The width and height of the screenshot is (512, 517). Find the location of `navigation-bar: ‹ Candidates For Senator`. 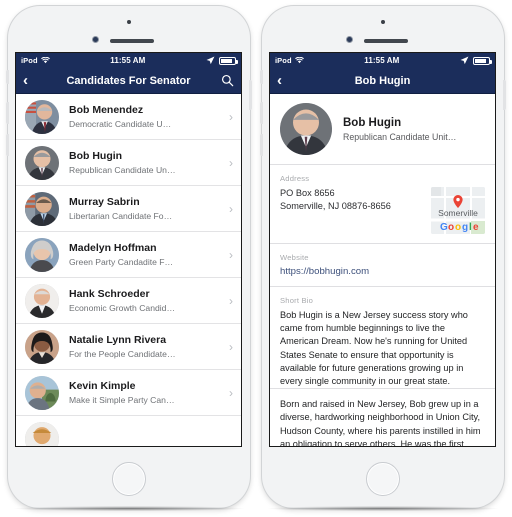

navigation-bar: ‹ Candidates For Senator is located at coordinates (128, 81).